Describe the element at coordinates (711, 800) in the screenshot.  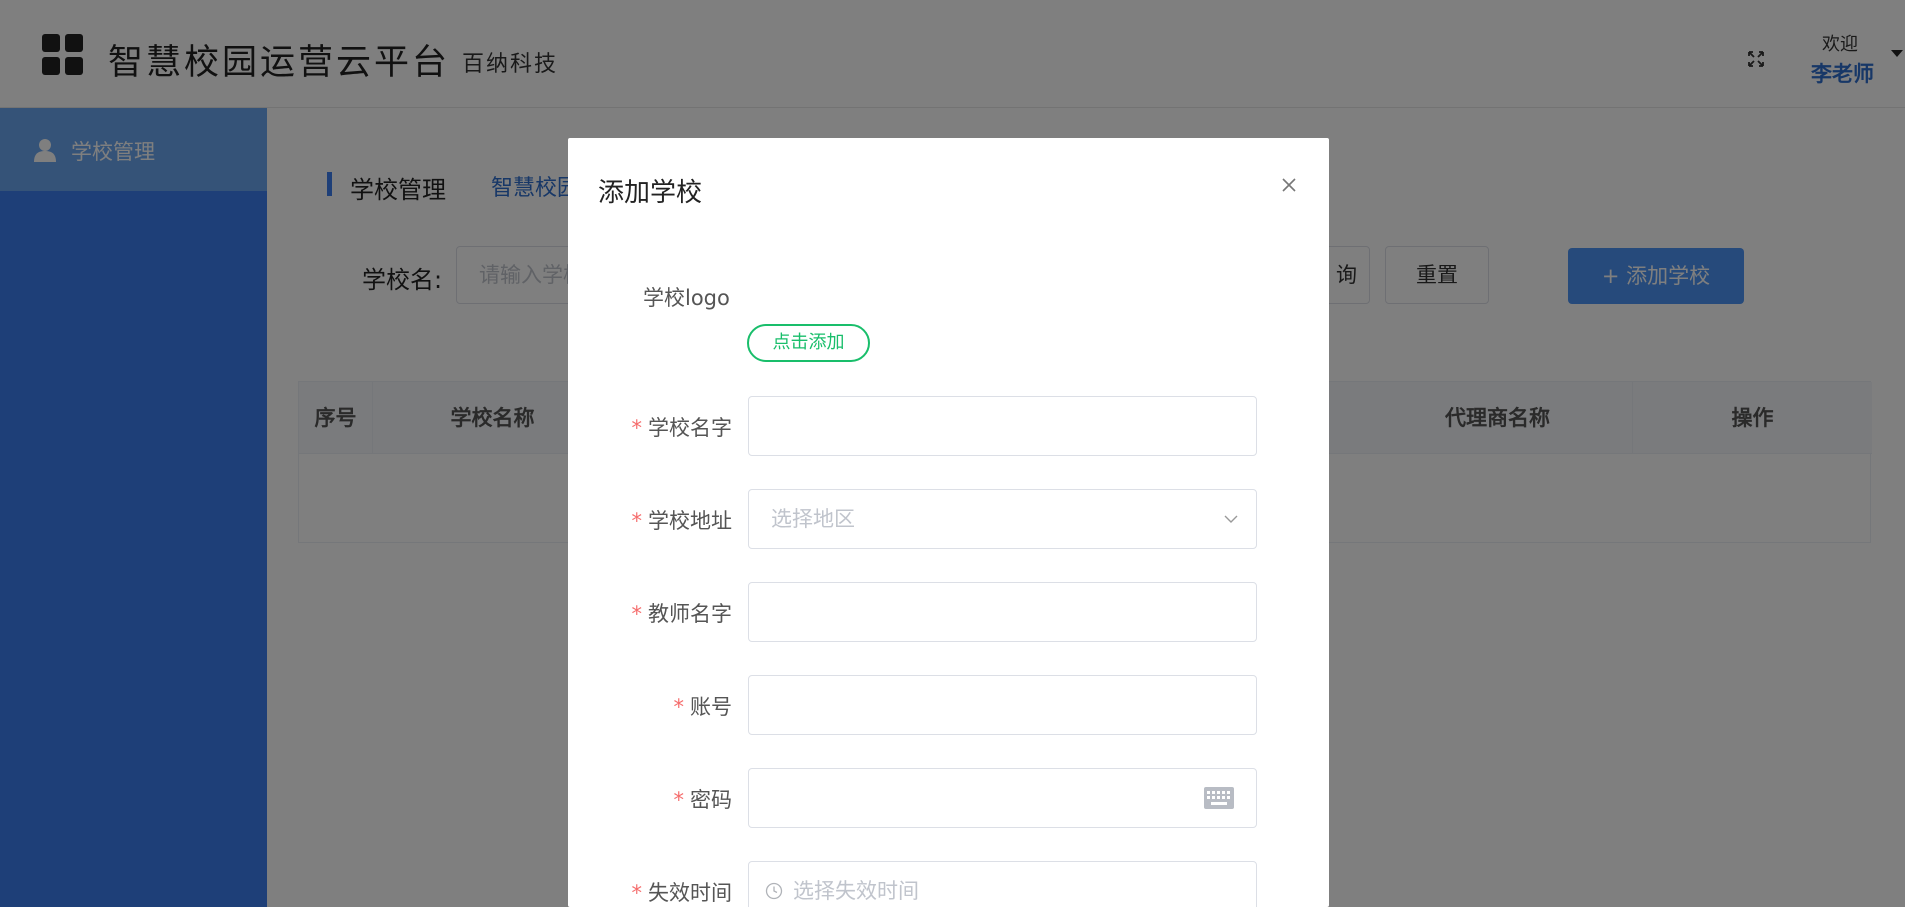
I see `field-label-text: 密码` at that location.